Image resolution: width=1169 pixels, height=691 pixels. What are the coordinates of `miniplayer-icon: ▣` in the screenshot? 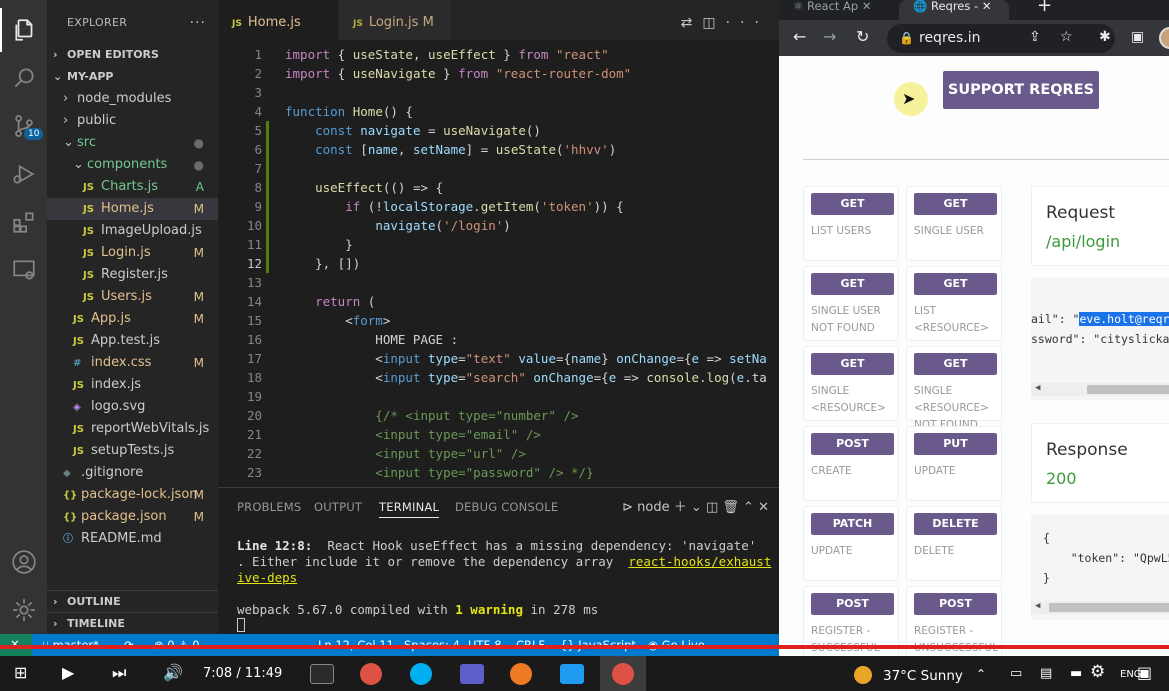 It's located at (1144, 672).